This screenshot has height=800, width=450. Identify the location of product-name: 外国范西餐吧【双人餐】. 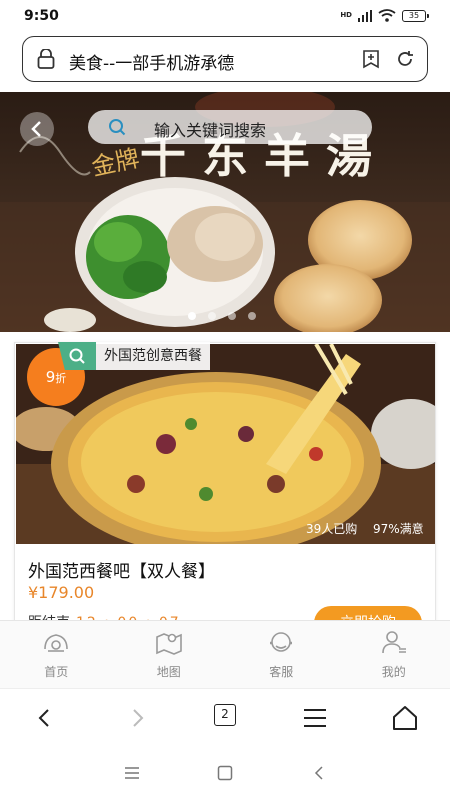
(121, 569).